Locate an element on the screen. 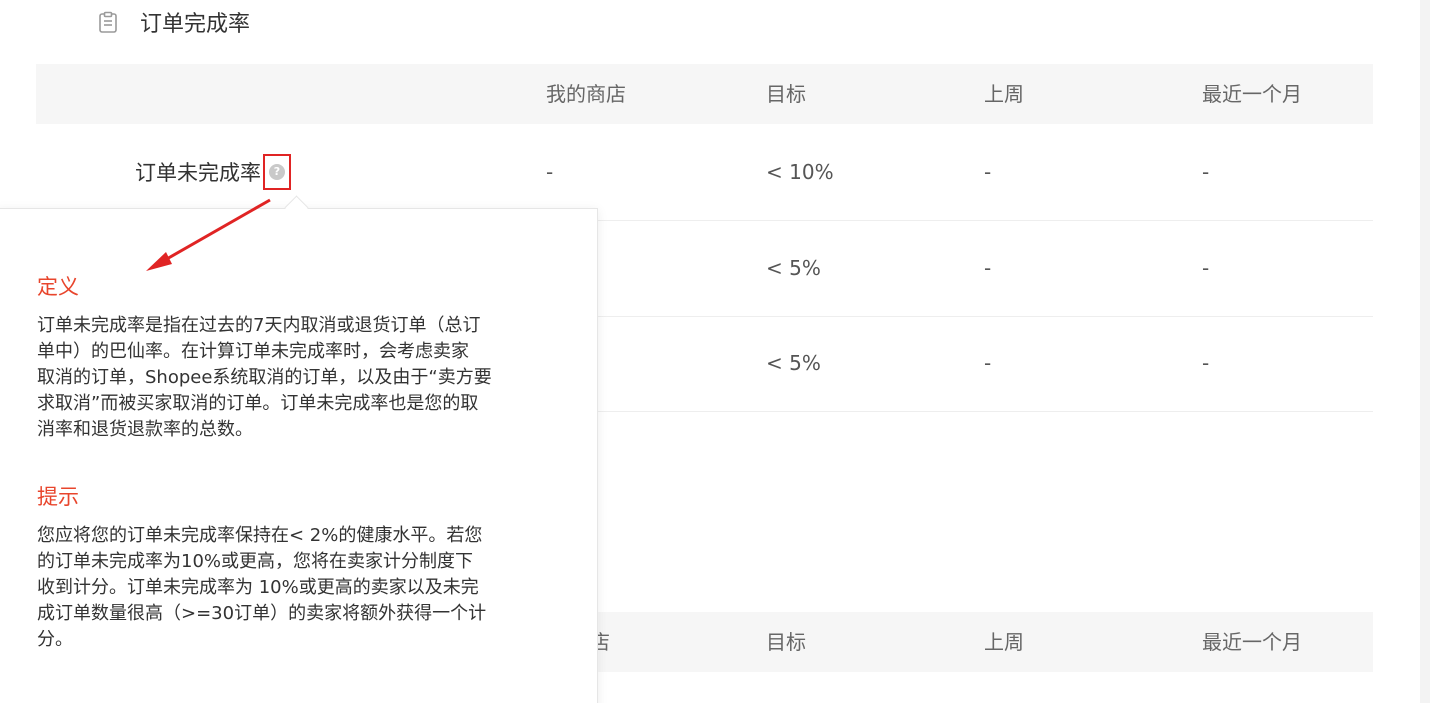 Image resolution: width=1430 pixels, height=703 pixels. tip-heading: 提示 is located at coordinates (58, 497).